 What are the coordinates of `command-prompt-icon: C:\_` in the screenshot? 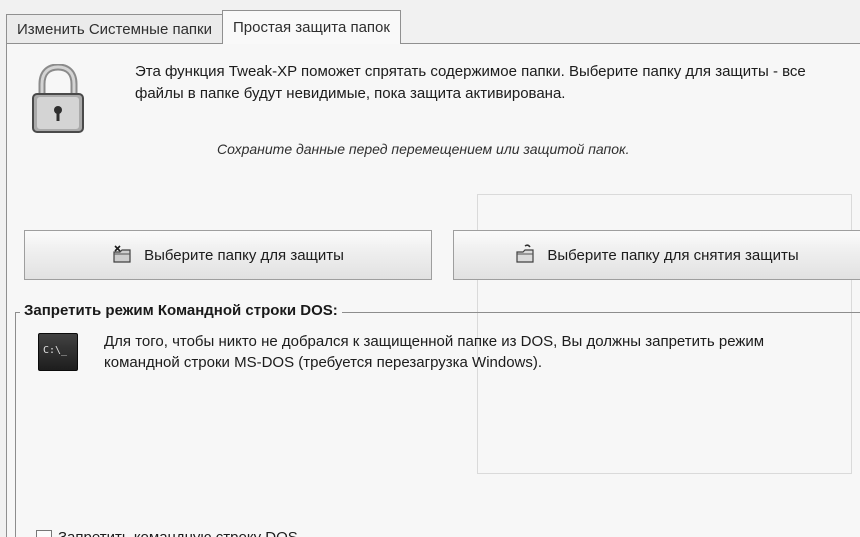 It's located at (58, 352).